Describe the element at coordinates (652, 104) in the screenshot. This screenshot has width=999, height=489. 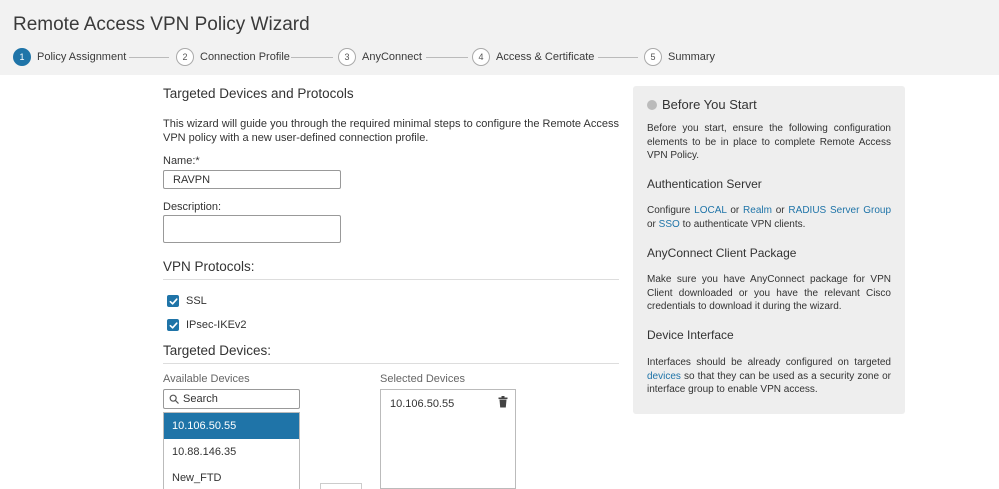
I see `info-icon` at that location.